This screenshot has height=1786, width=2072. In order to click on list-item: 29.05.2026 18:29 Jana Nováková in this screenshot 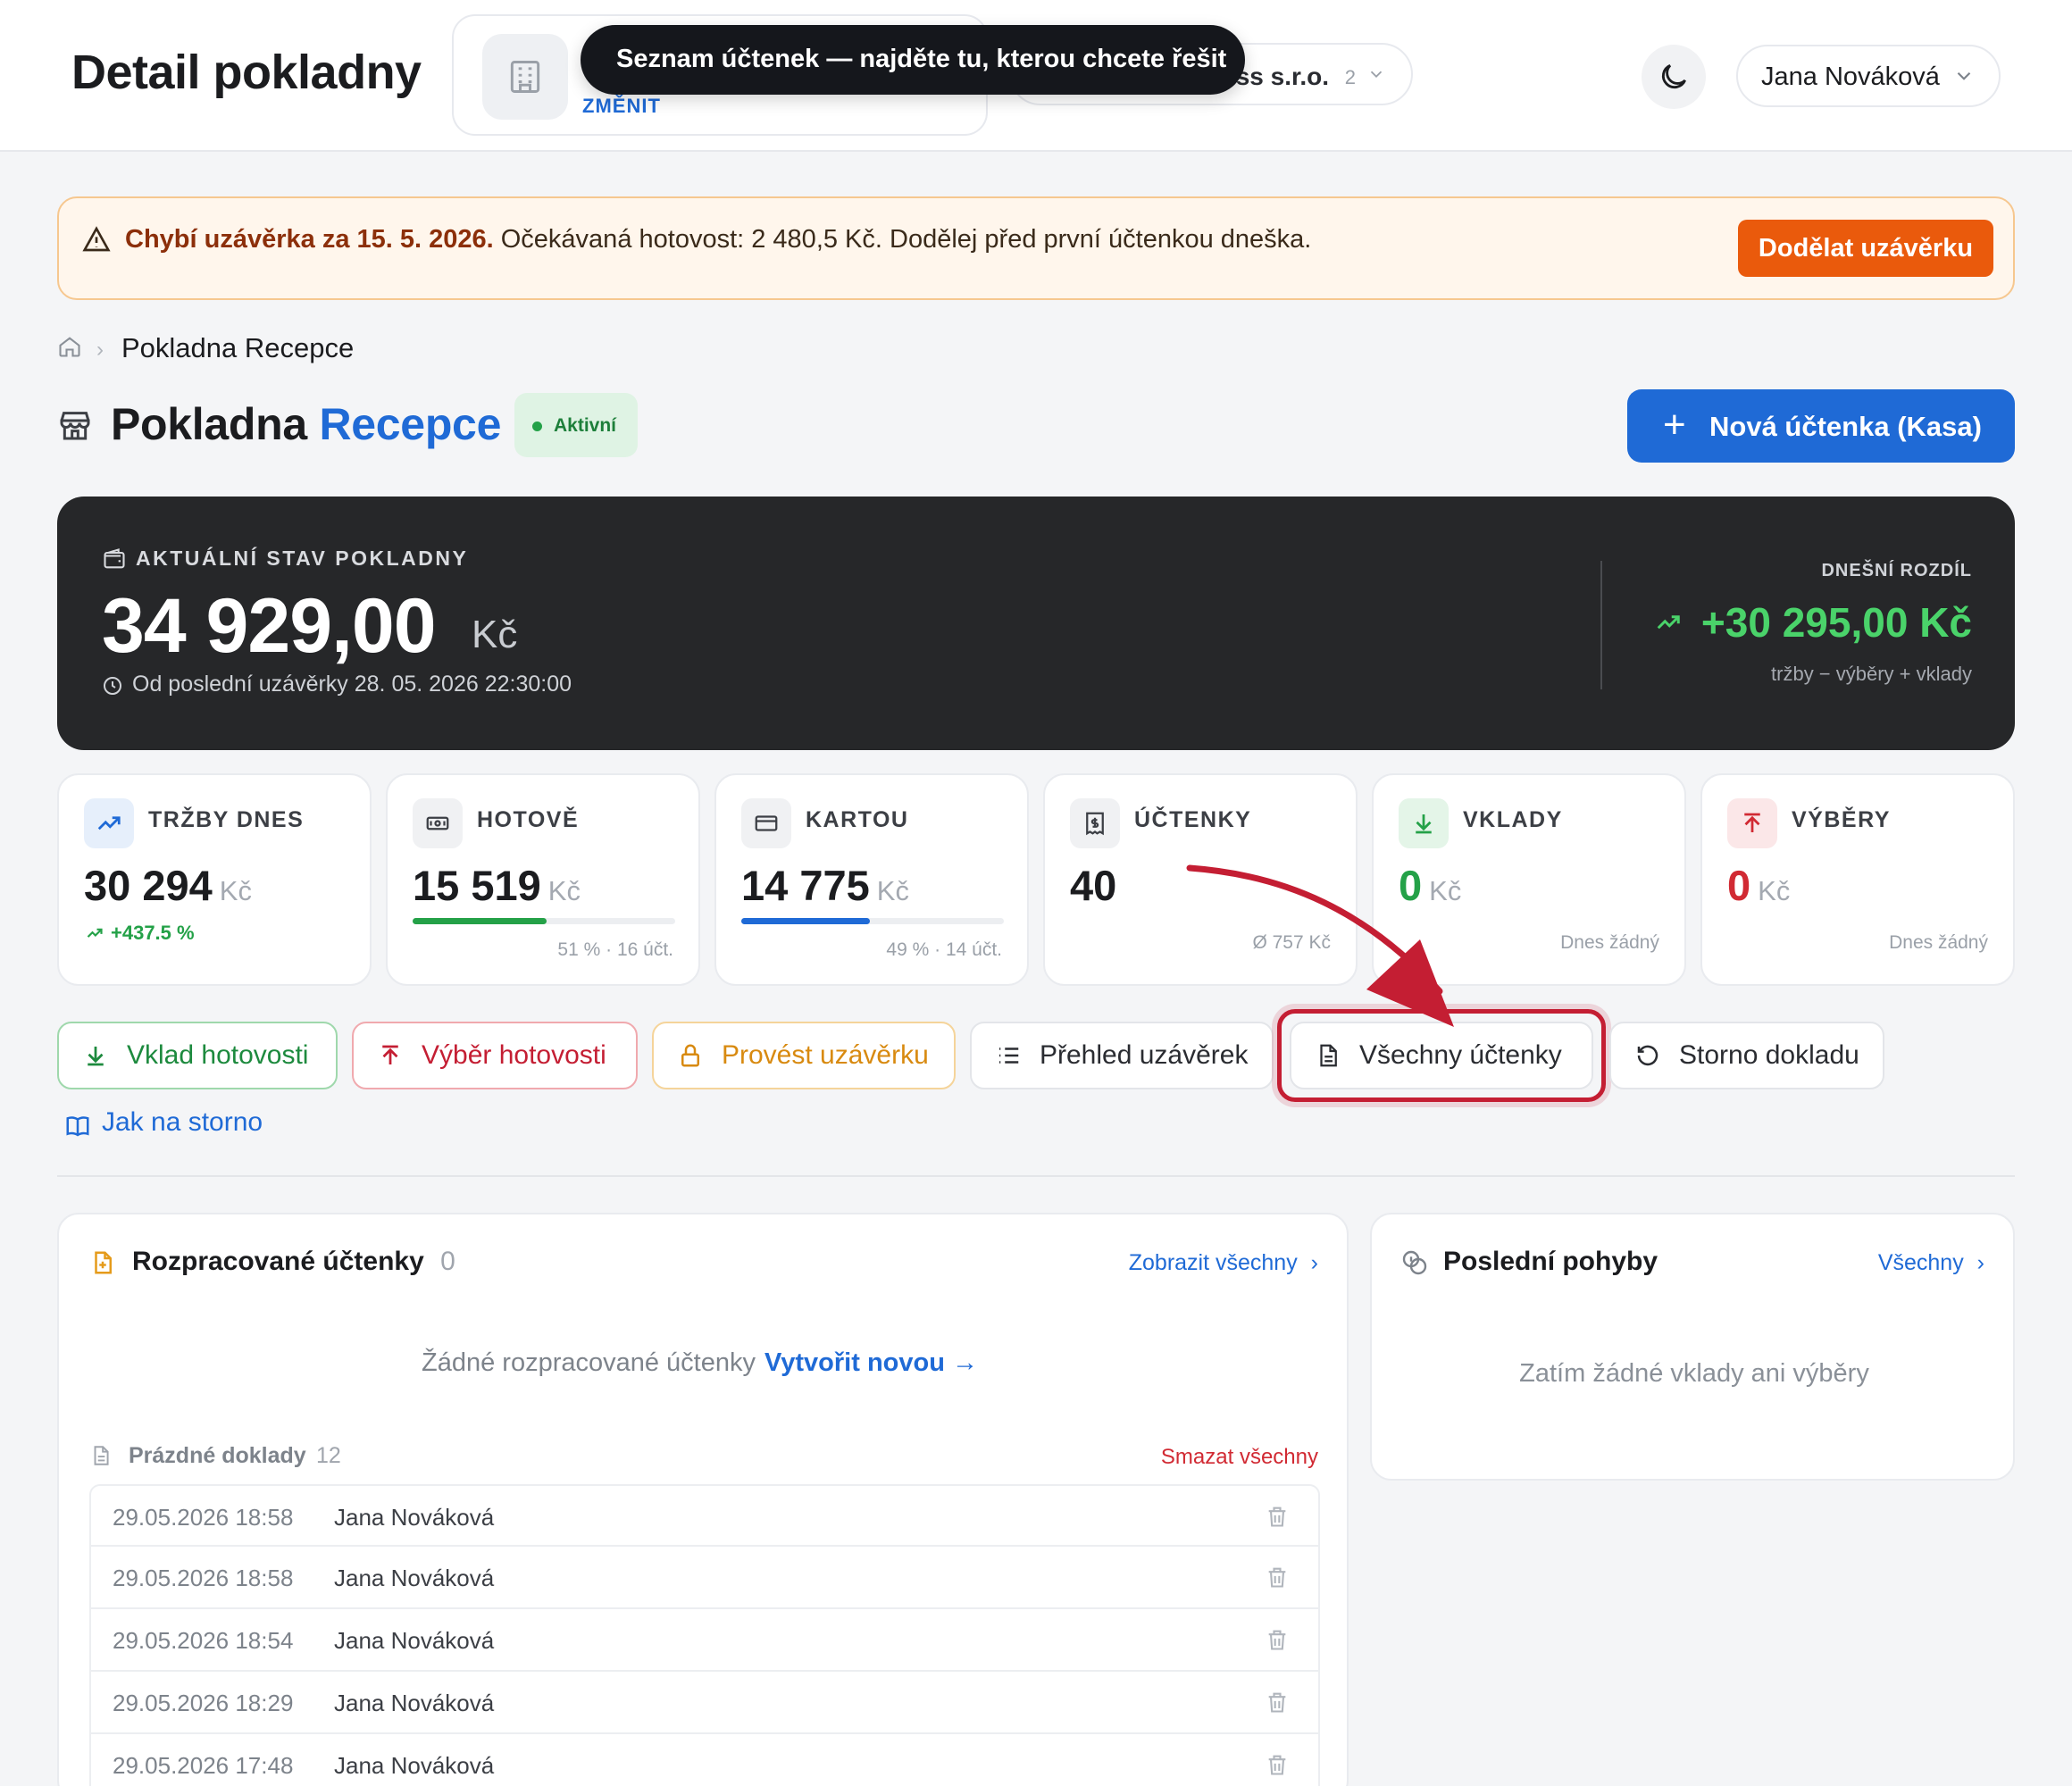, I will do `click(704, 1703)`.